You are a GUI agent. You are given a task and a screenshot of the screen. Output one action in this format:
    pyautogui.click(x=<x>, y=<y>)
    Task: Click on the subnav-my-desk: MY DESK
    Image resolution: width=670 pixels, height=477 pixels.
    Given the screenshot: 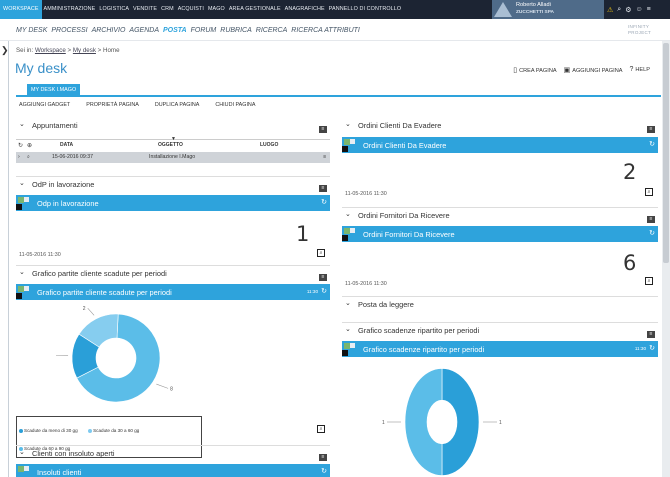 What is the action you would take?
    pyautogui.click(x=31, y=30)
    